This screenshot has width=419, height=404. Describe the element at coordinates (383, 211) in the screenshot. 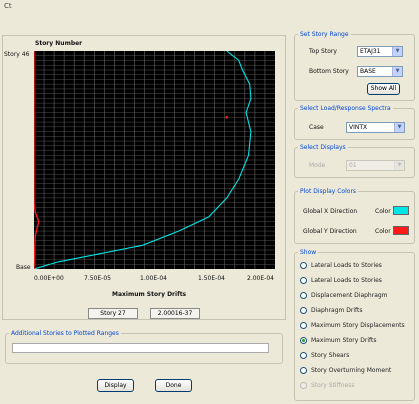

I see `x-color-label: Color` at that location.